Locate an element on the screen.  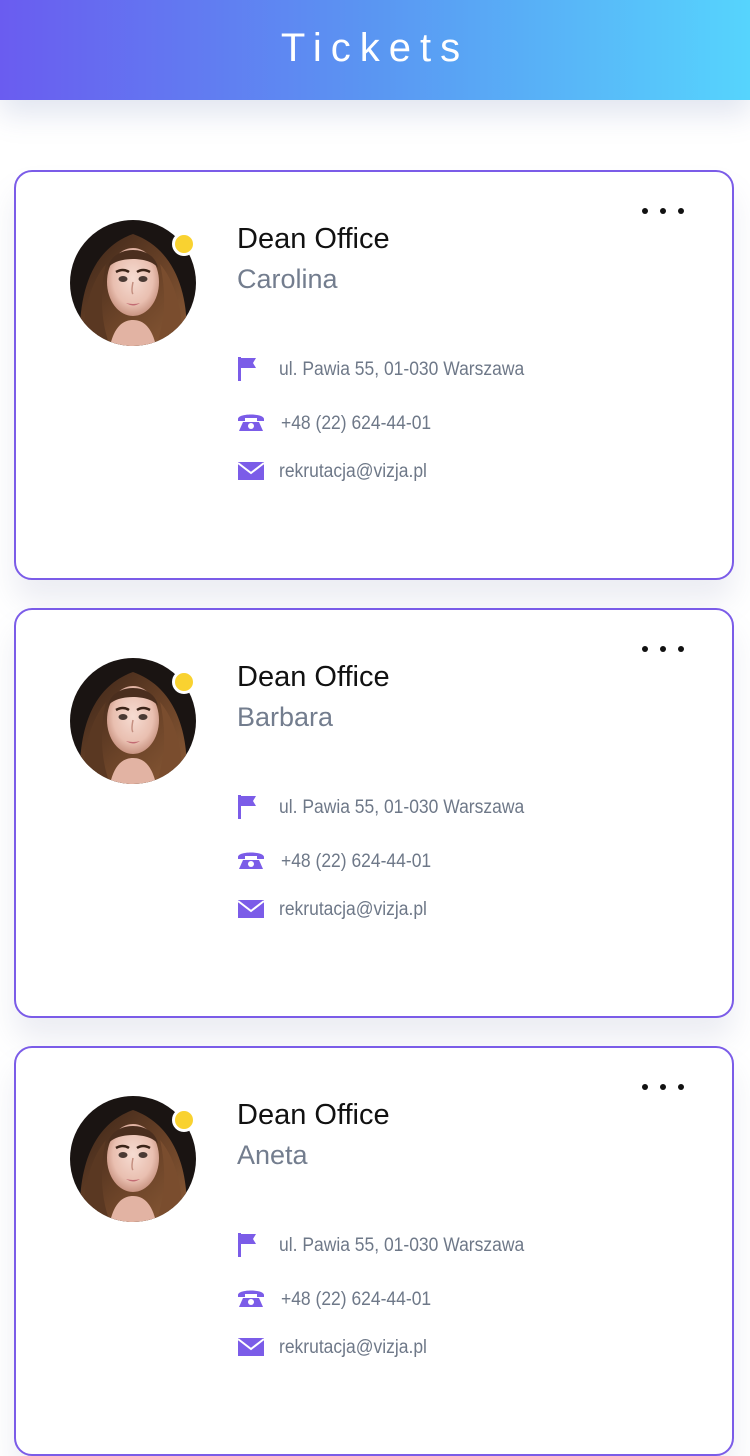
contact-name: Barbara is located at coordinates (285, 717).